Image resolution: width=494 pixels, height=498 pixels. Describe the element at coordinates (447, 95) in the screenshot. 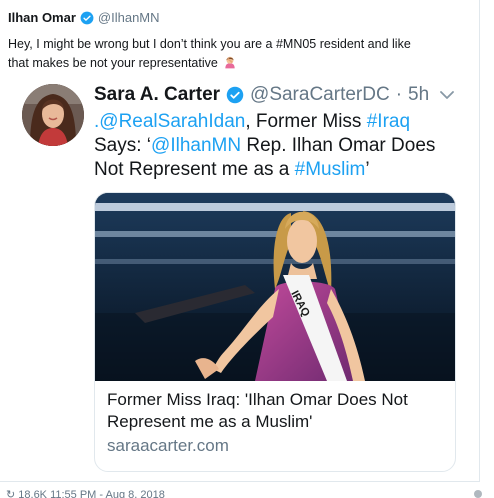

I see `chevron-down-icon` at that location.